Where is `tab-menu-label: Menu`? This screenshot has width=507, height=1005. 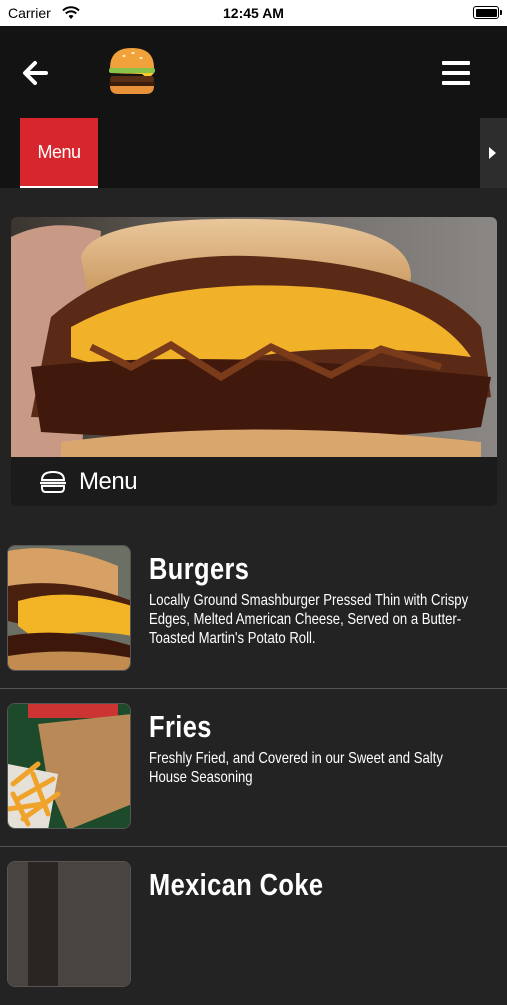
tab-menu-label: Menu is located at coordinates (59, 152).